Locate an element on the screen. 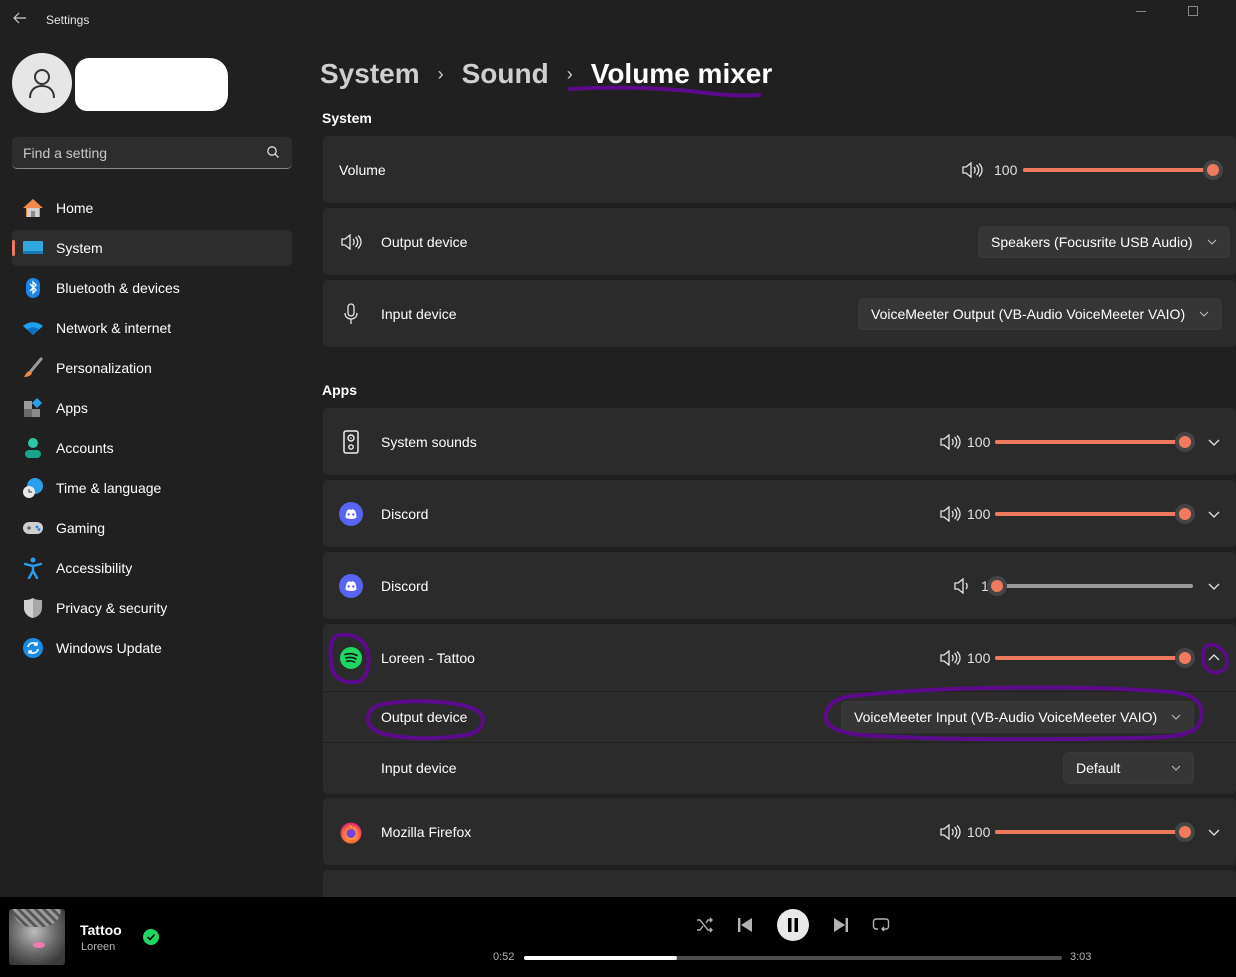  sidebar-item-system: System is located at coordinates (152, 248).